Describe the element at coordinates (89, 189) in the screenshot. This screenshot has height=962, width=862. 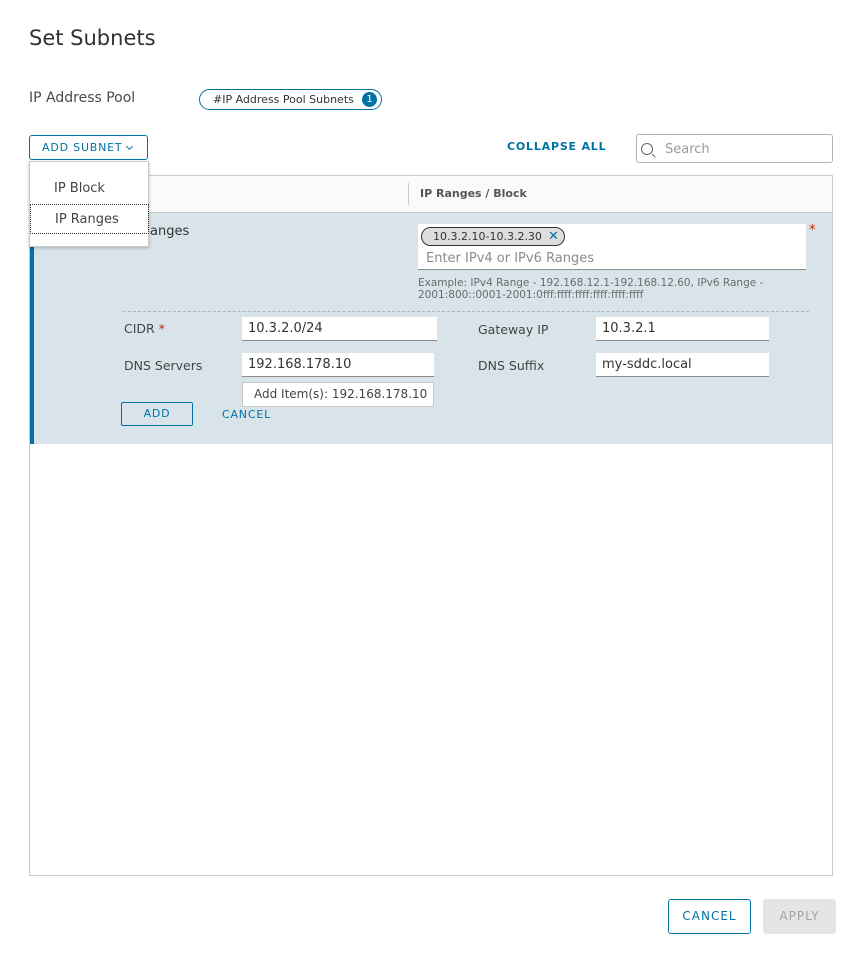
I see `menu-item-ip-block: IP Block` at that location.